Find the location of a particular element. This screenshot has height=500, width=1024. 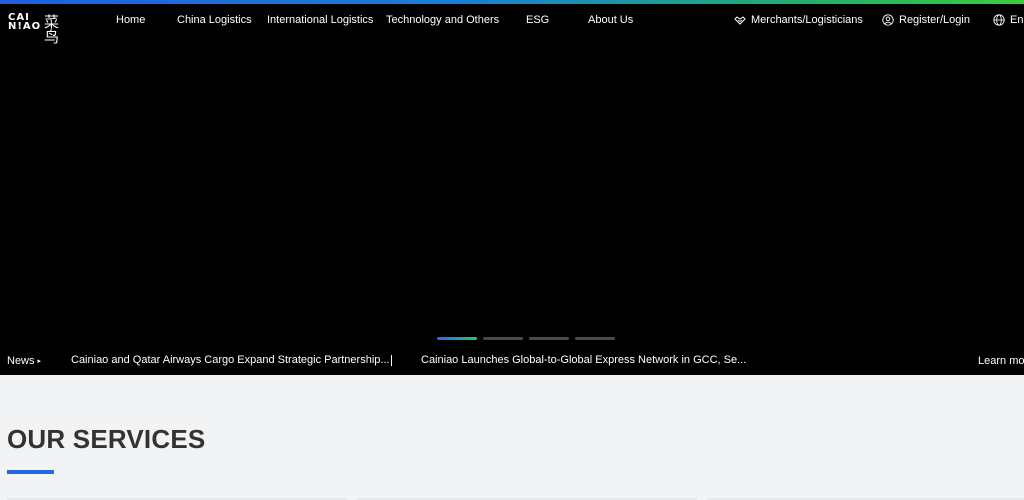

nav-item-home: Home is located at coordinates (130, 20).